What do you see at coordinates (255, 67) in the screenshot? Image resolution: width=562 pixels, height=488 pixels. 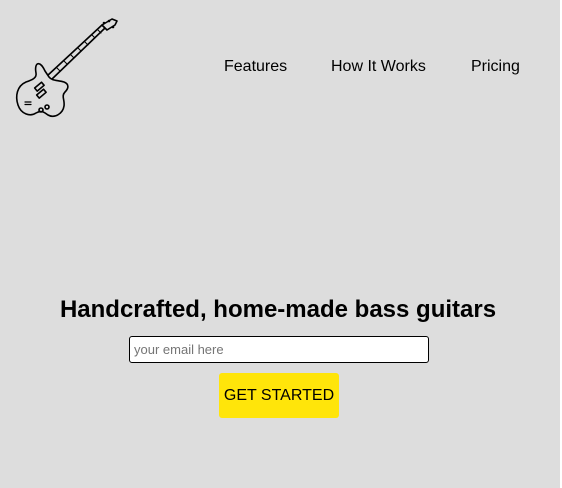 I see `nav-link-features: Features` at bounding box center [255, 67].